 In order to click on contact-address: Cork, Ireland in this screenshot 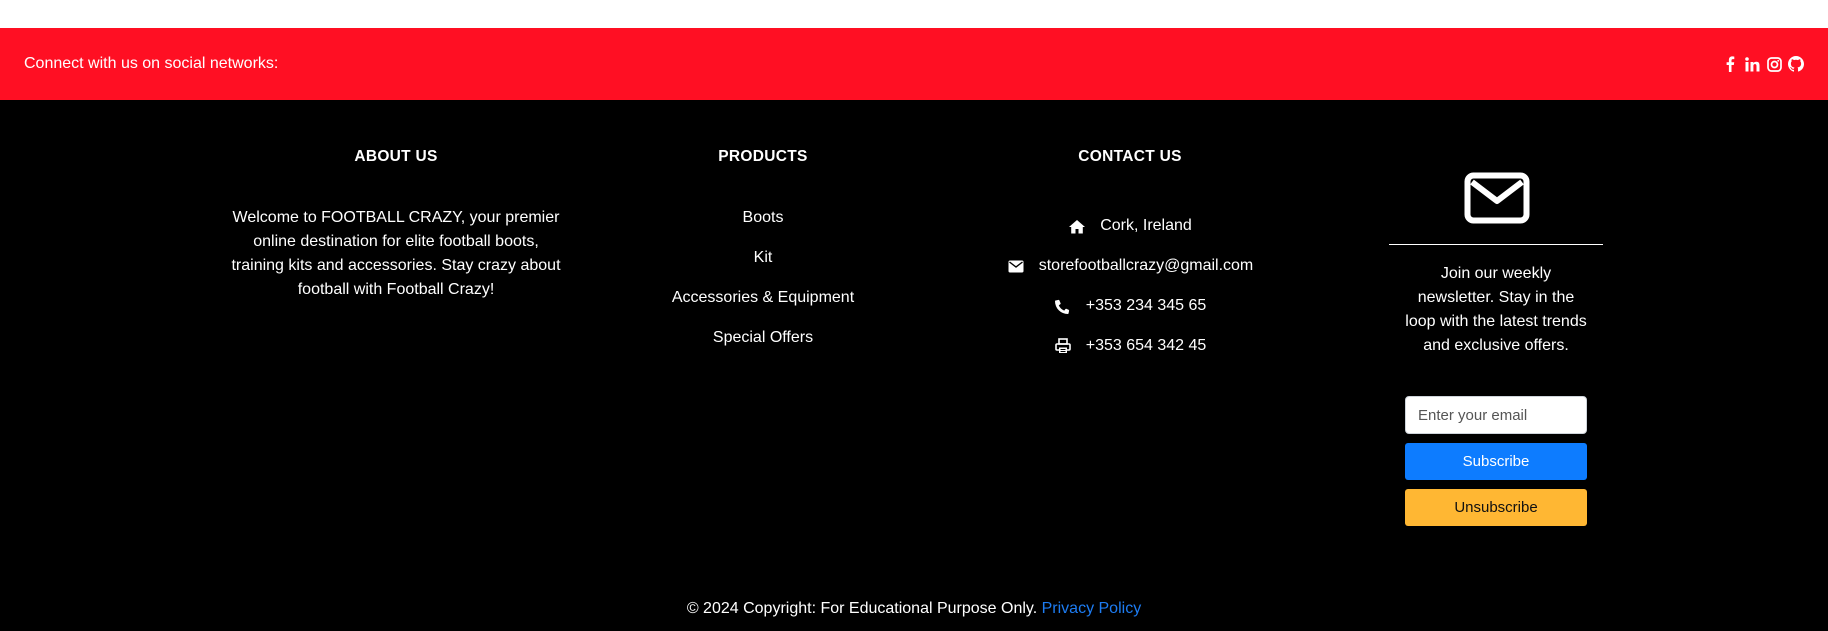, I will do `click(1130, 226)`.